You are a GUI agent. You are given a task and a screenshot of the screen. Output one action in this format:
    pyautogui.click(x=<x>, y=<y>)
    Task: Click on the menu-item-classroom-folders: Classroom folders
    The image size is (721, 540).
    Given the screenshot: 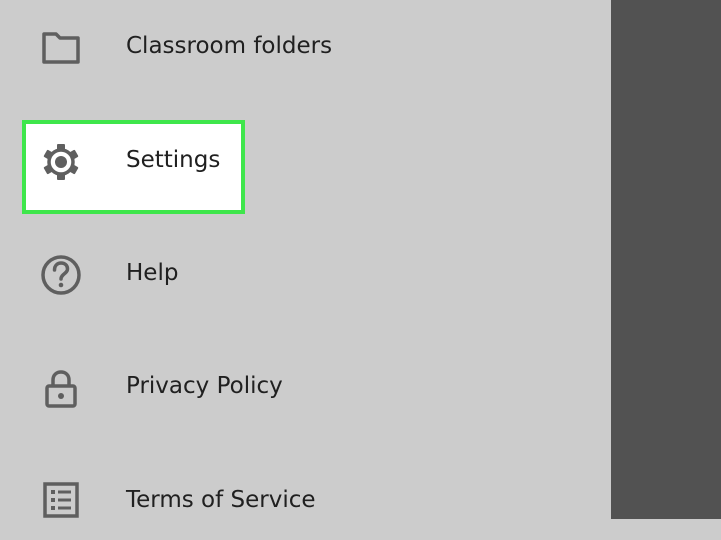 What is the action you would take?
    pyautogui.click(x=305, y=46)
    